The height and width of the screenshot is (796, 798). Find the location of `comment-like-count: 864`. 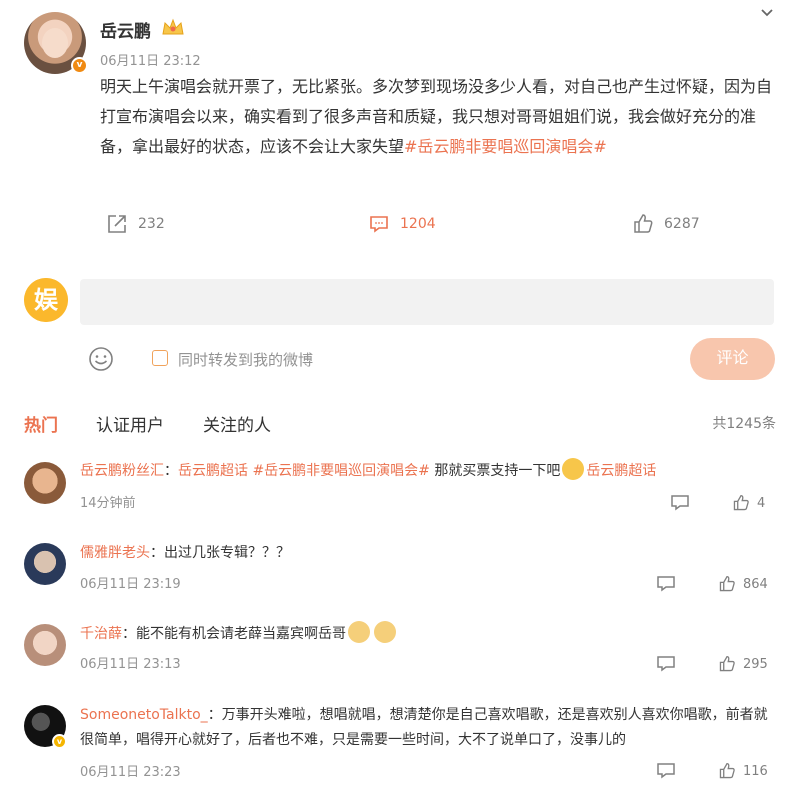

comment-like-count: 864 is located at coordinates (755, 584).